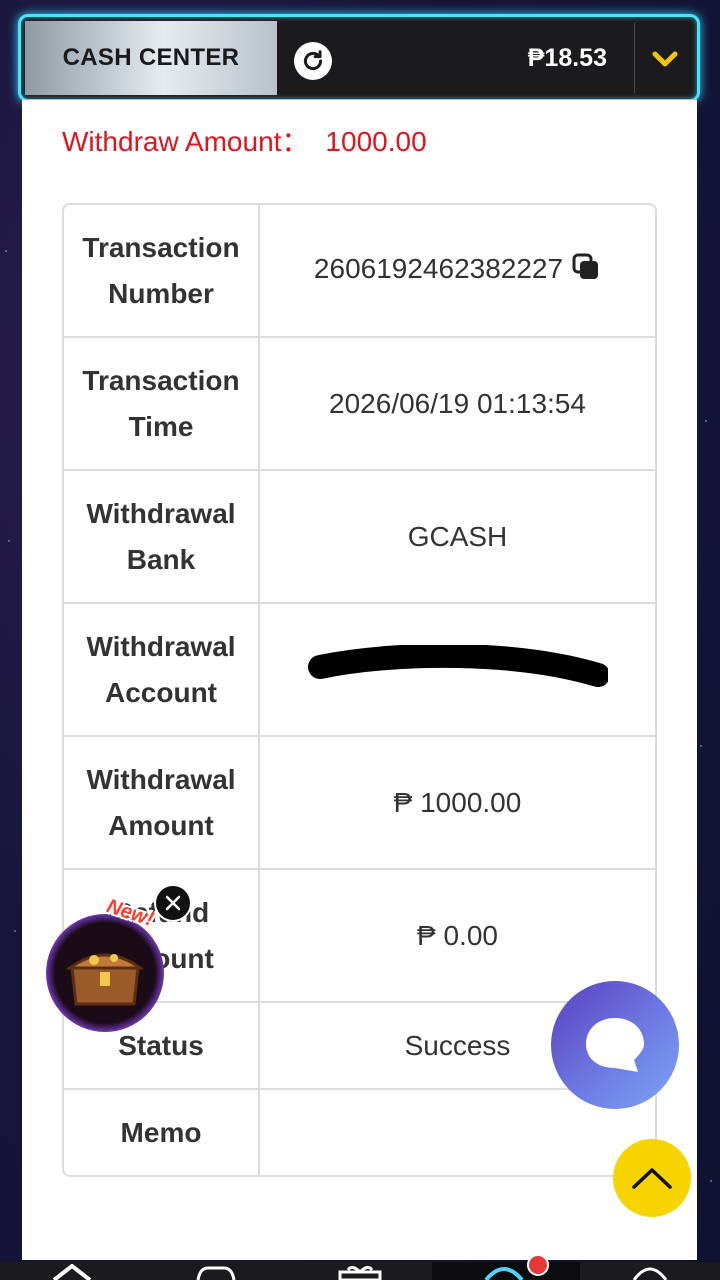 This screenshot has width=720, height=1280. What do you see at coordinates (161, 825) in the screenshot?
I see `label-line: Amount` at bounding box center [161, 825].